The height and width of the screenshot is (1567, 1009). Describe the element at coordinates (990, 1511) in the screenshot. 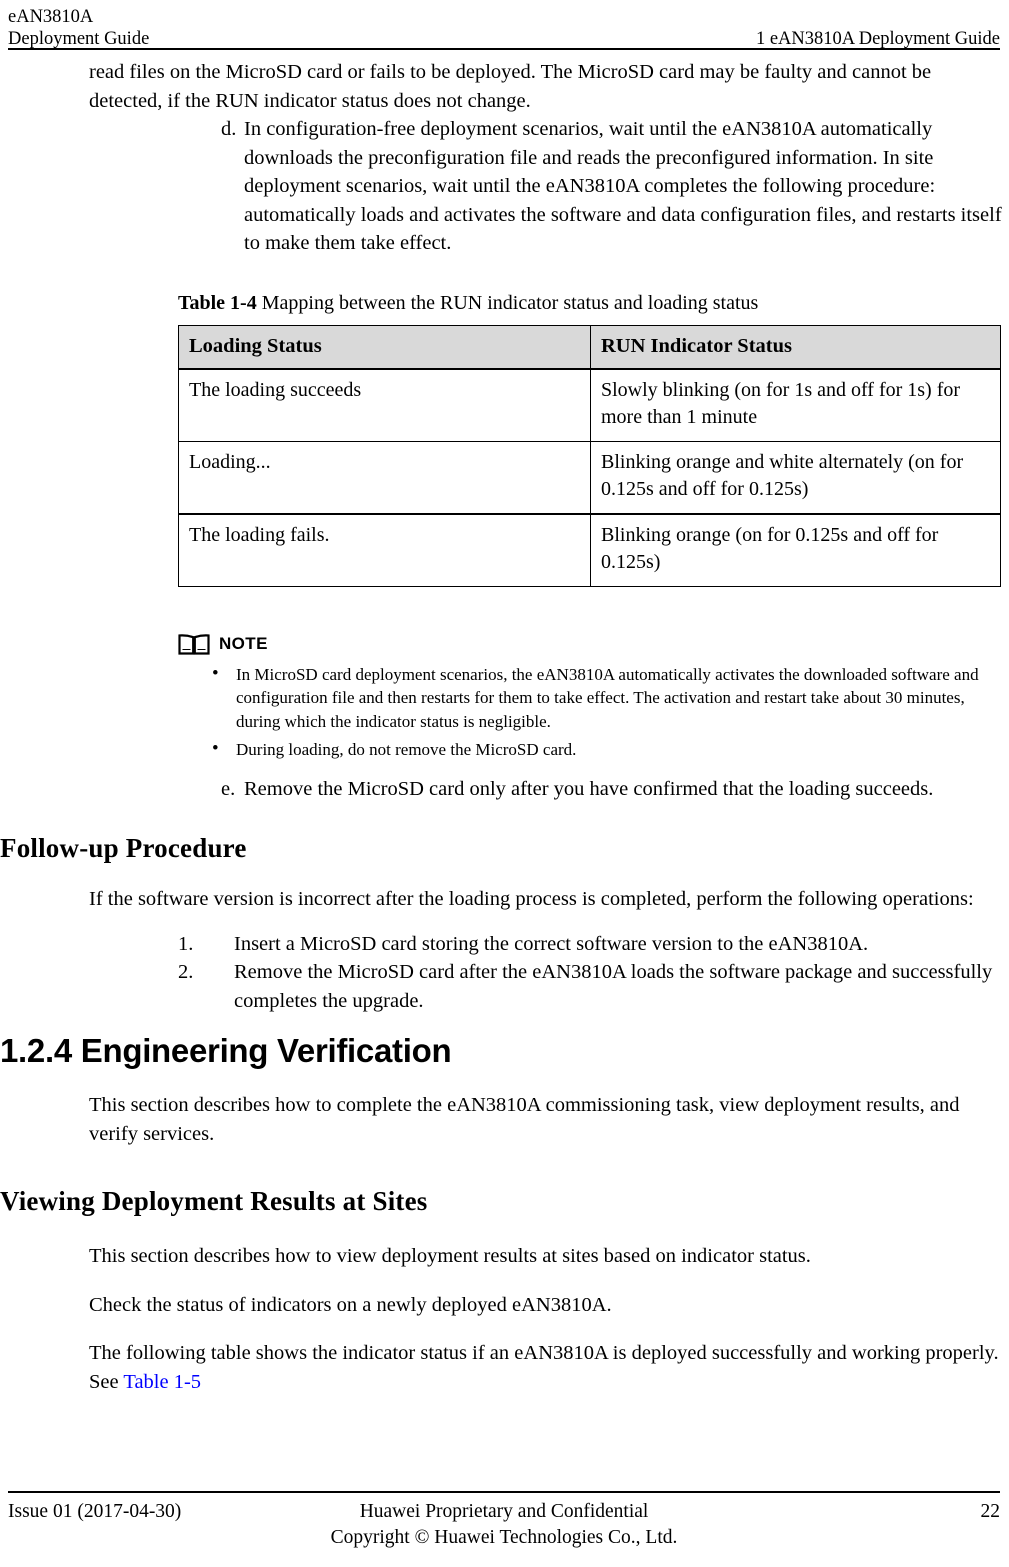

I see `footer-page-number: 22` at that location.